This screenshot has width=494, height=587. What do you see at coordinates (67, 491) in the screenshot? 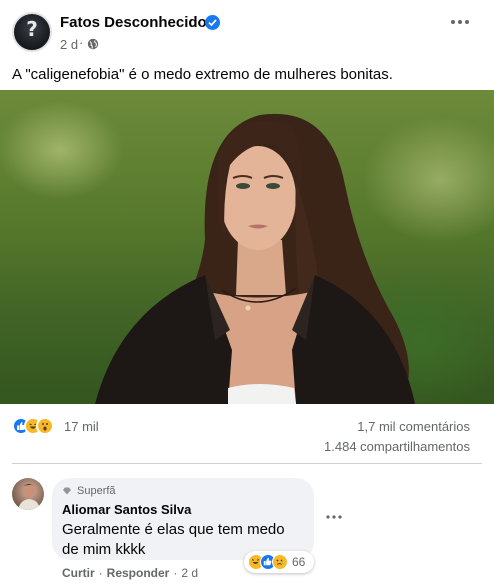
I see `diamond-icon` at bounding box center [67, 491].